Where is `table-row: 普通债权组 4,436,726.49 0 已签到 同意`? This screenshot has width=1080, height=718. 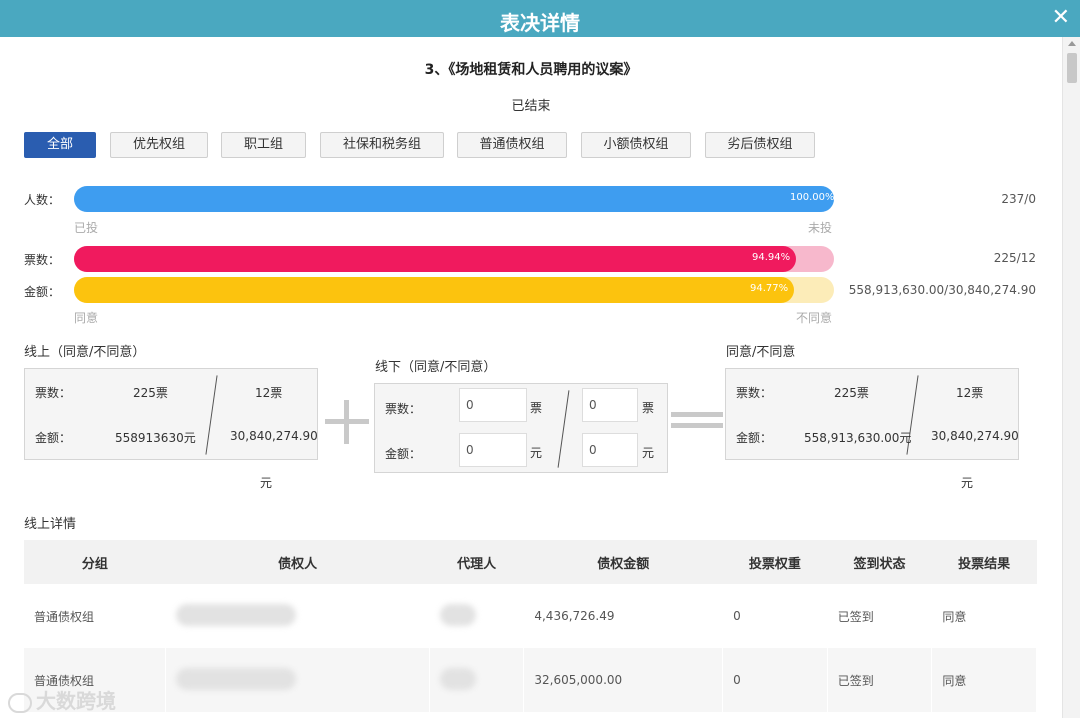 table-row: 普通债权组 4,436,726.49 0 已签到 同意 is located at coordinates (530, 616).